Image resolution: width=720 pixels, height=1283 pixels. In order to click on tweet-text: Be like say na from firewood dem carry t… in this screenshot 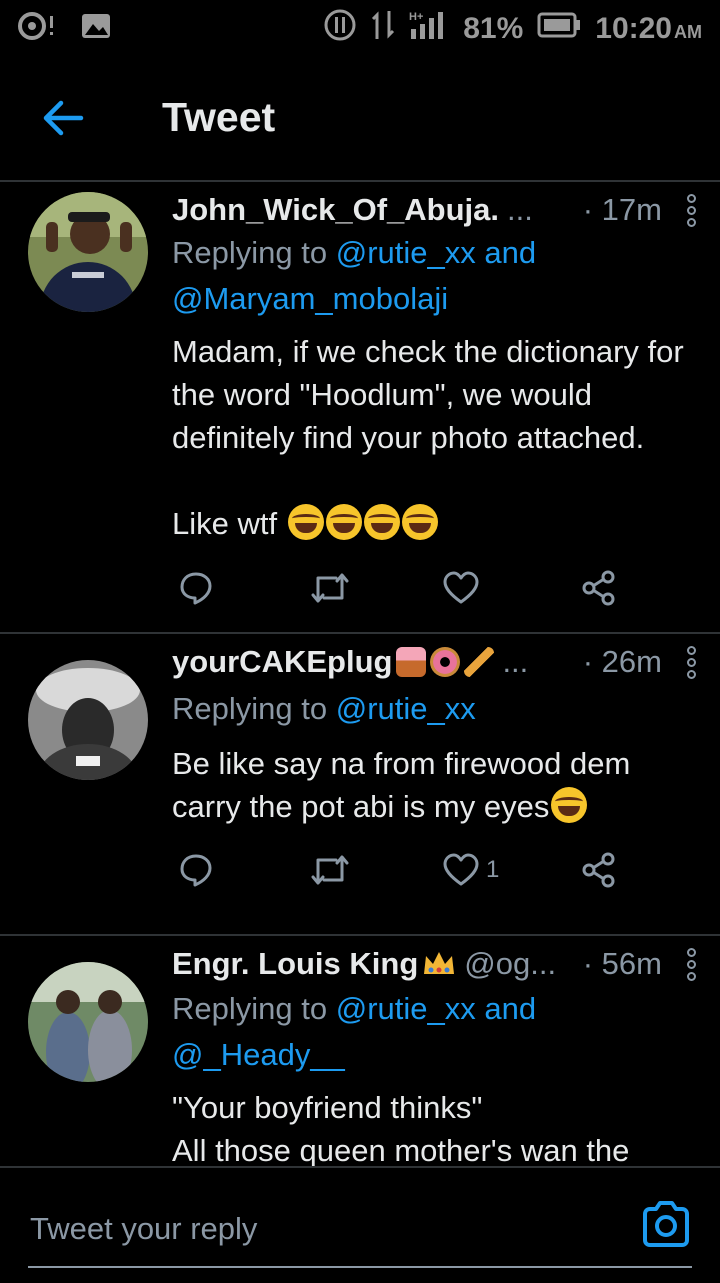, I will do `click(431, 785)`.